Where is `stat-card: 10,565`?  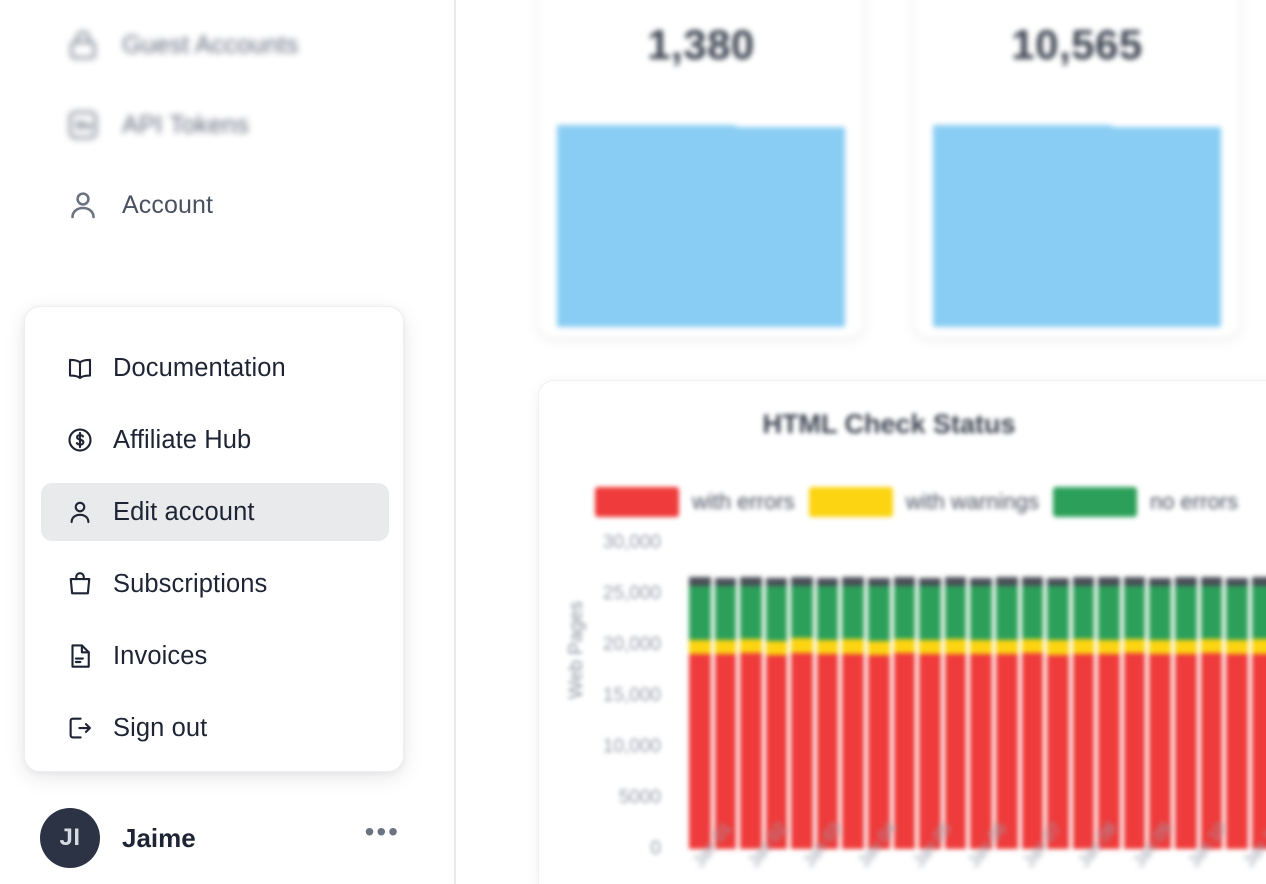 stat-card: 10,565 is located at coordinates (1077, 169).